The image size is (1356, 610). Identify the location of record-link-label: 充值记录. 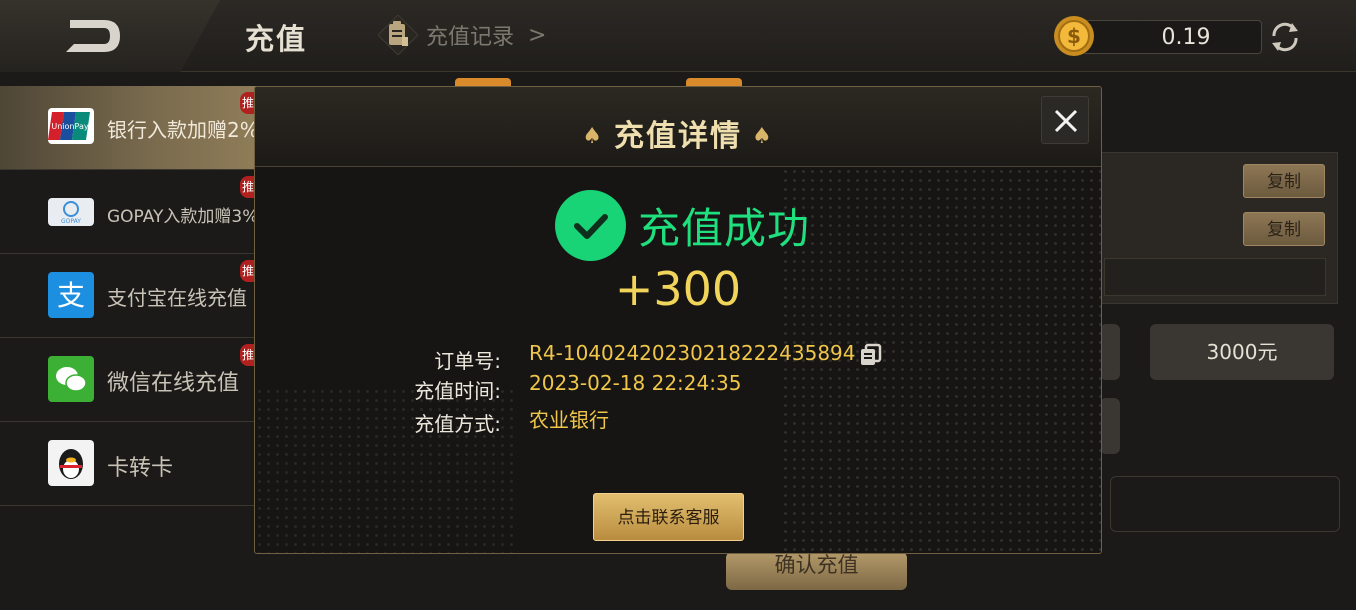
(470, 37).